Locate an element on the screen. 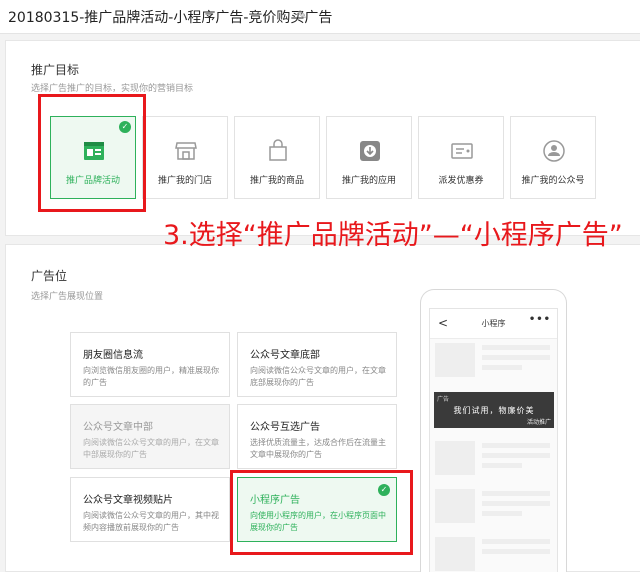 This screenshot has width=640, height=572. goal-tile-label: 推广我的公众号 is located at coordinates (553, 181).